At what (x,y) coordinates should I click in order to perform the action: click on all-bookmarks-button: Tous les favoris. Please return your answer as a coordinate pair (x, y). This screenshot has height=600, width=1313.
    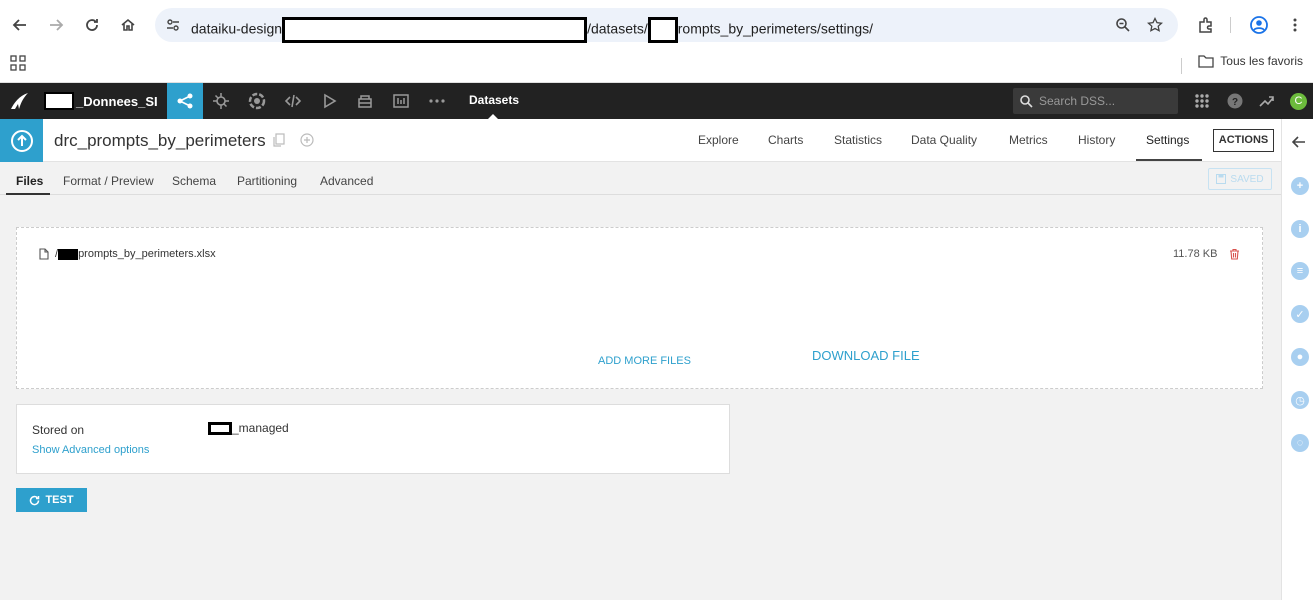
    Looking at the image, I should click on (1250, 61).